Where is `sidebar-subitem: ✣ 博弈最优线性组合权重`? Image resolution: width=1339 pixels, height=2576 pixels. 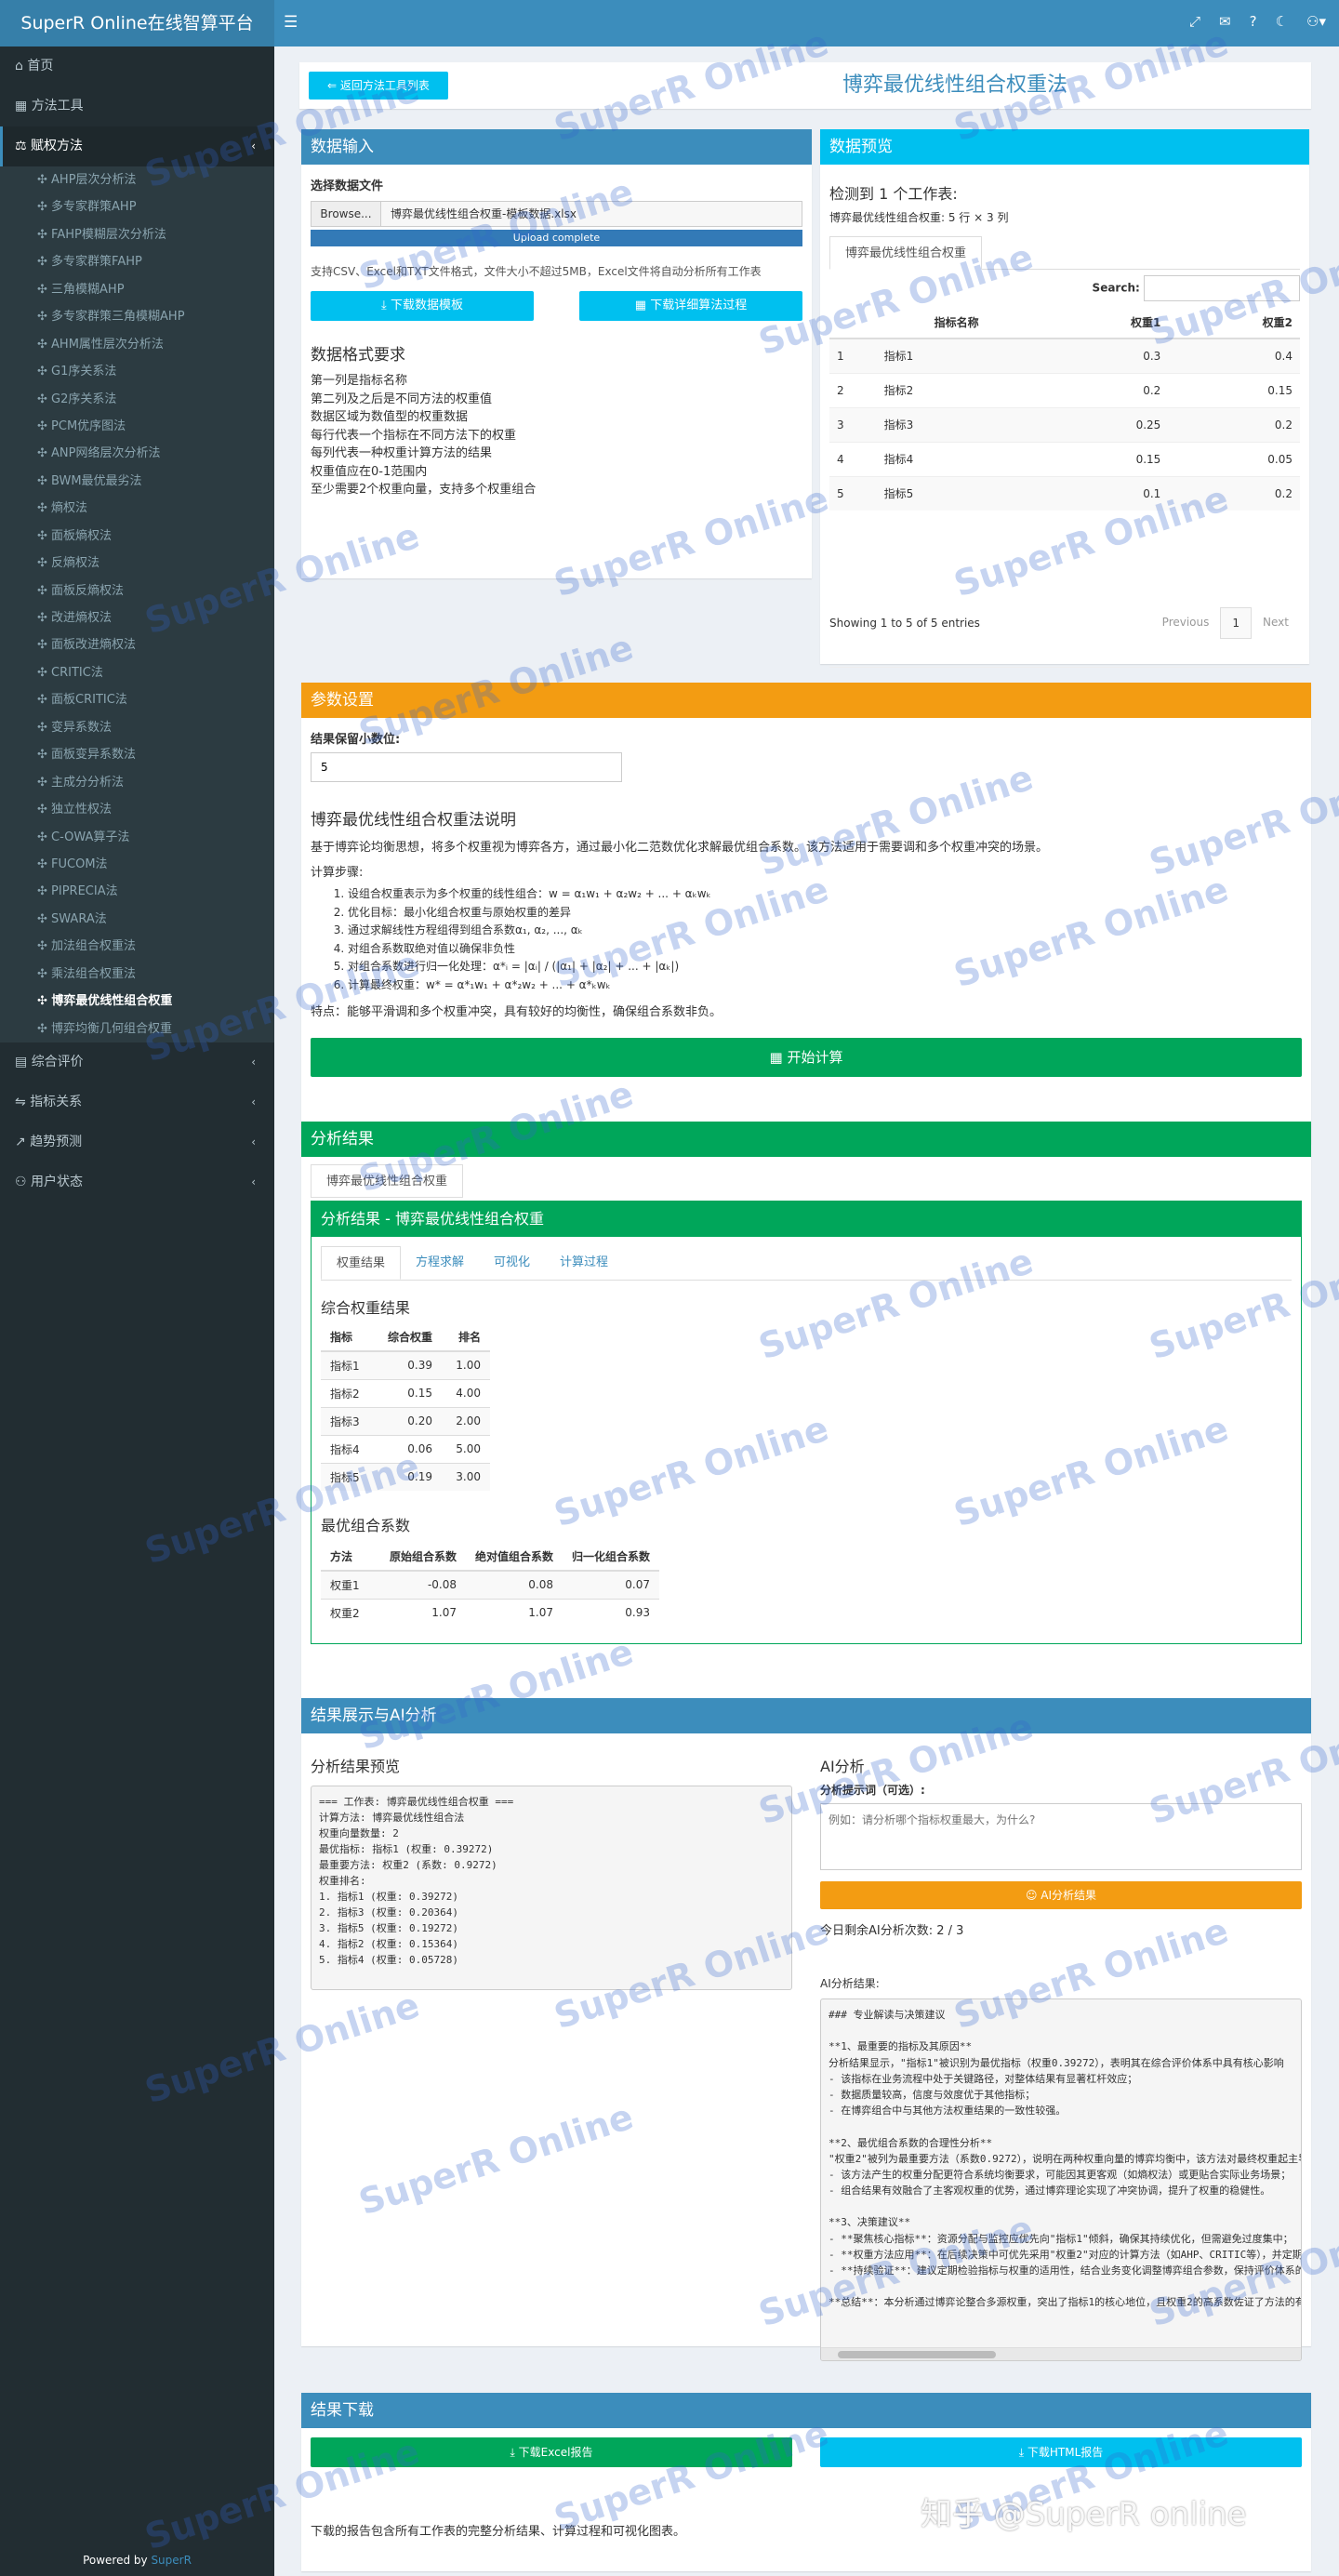
sidebar-subitem: ✣ 博弈最优线性组合权重 is located at coordinates (137, 1001).